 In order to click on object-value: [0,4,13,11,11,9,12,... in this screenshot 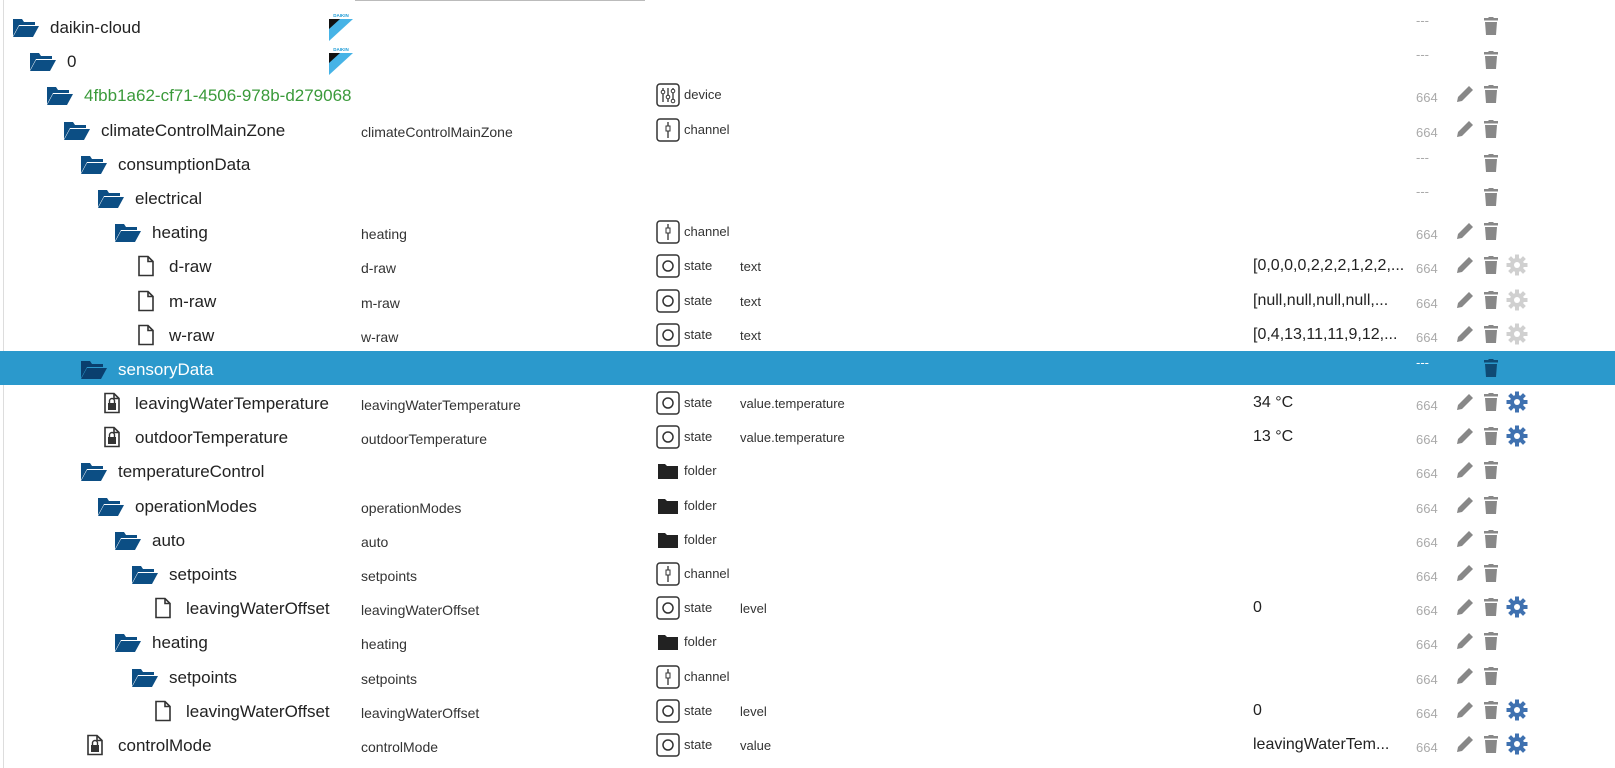, I will do `click(1330, 335)`.